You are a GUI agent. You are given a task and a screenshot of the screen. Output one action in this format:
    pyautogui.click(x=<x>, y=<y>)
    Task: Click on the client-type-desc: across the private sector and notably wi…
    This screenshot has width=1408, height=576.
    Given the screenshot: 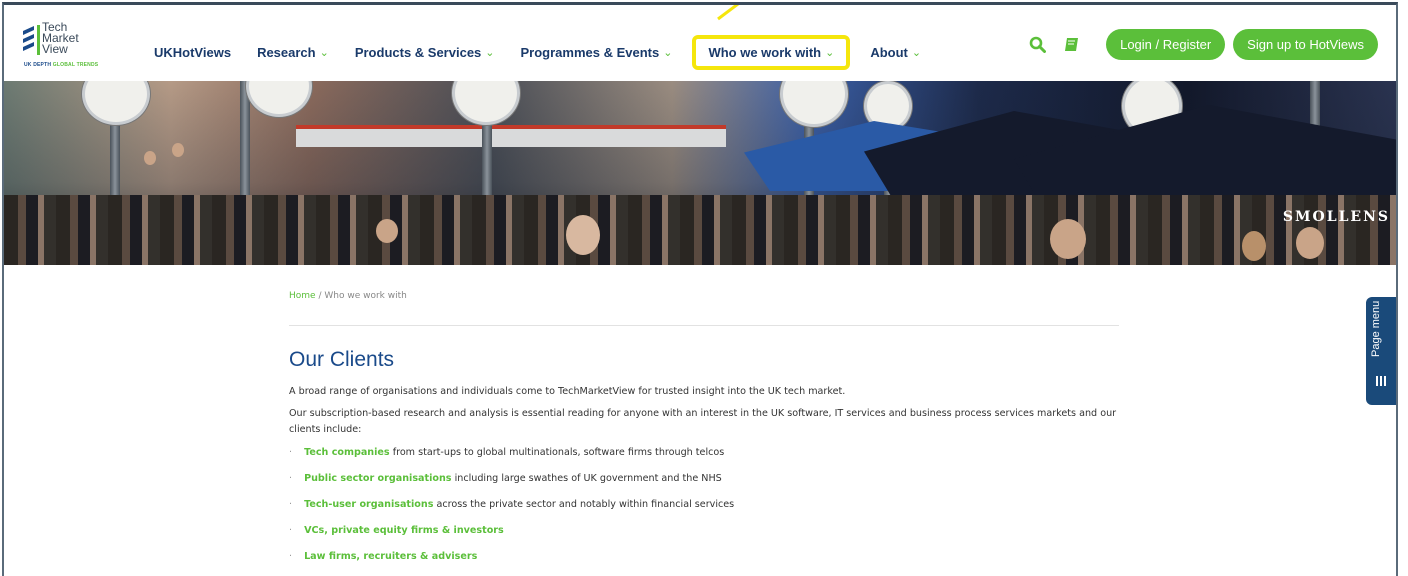 What is the action you would take?
    pyautogui.click(x=584, y=504)
    